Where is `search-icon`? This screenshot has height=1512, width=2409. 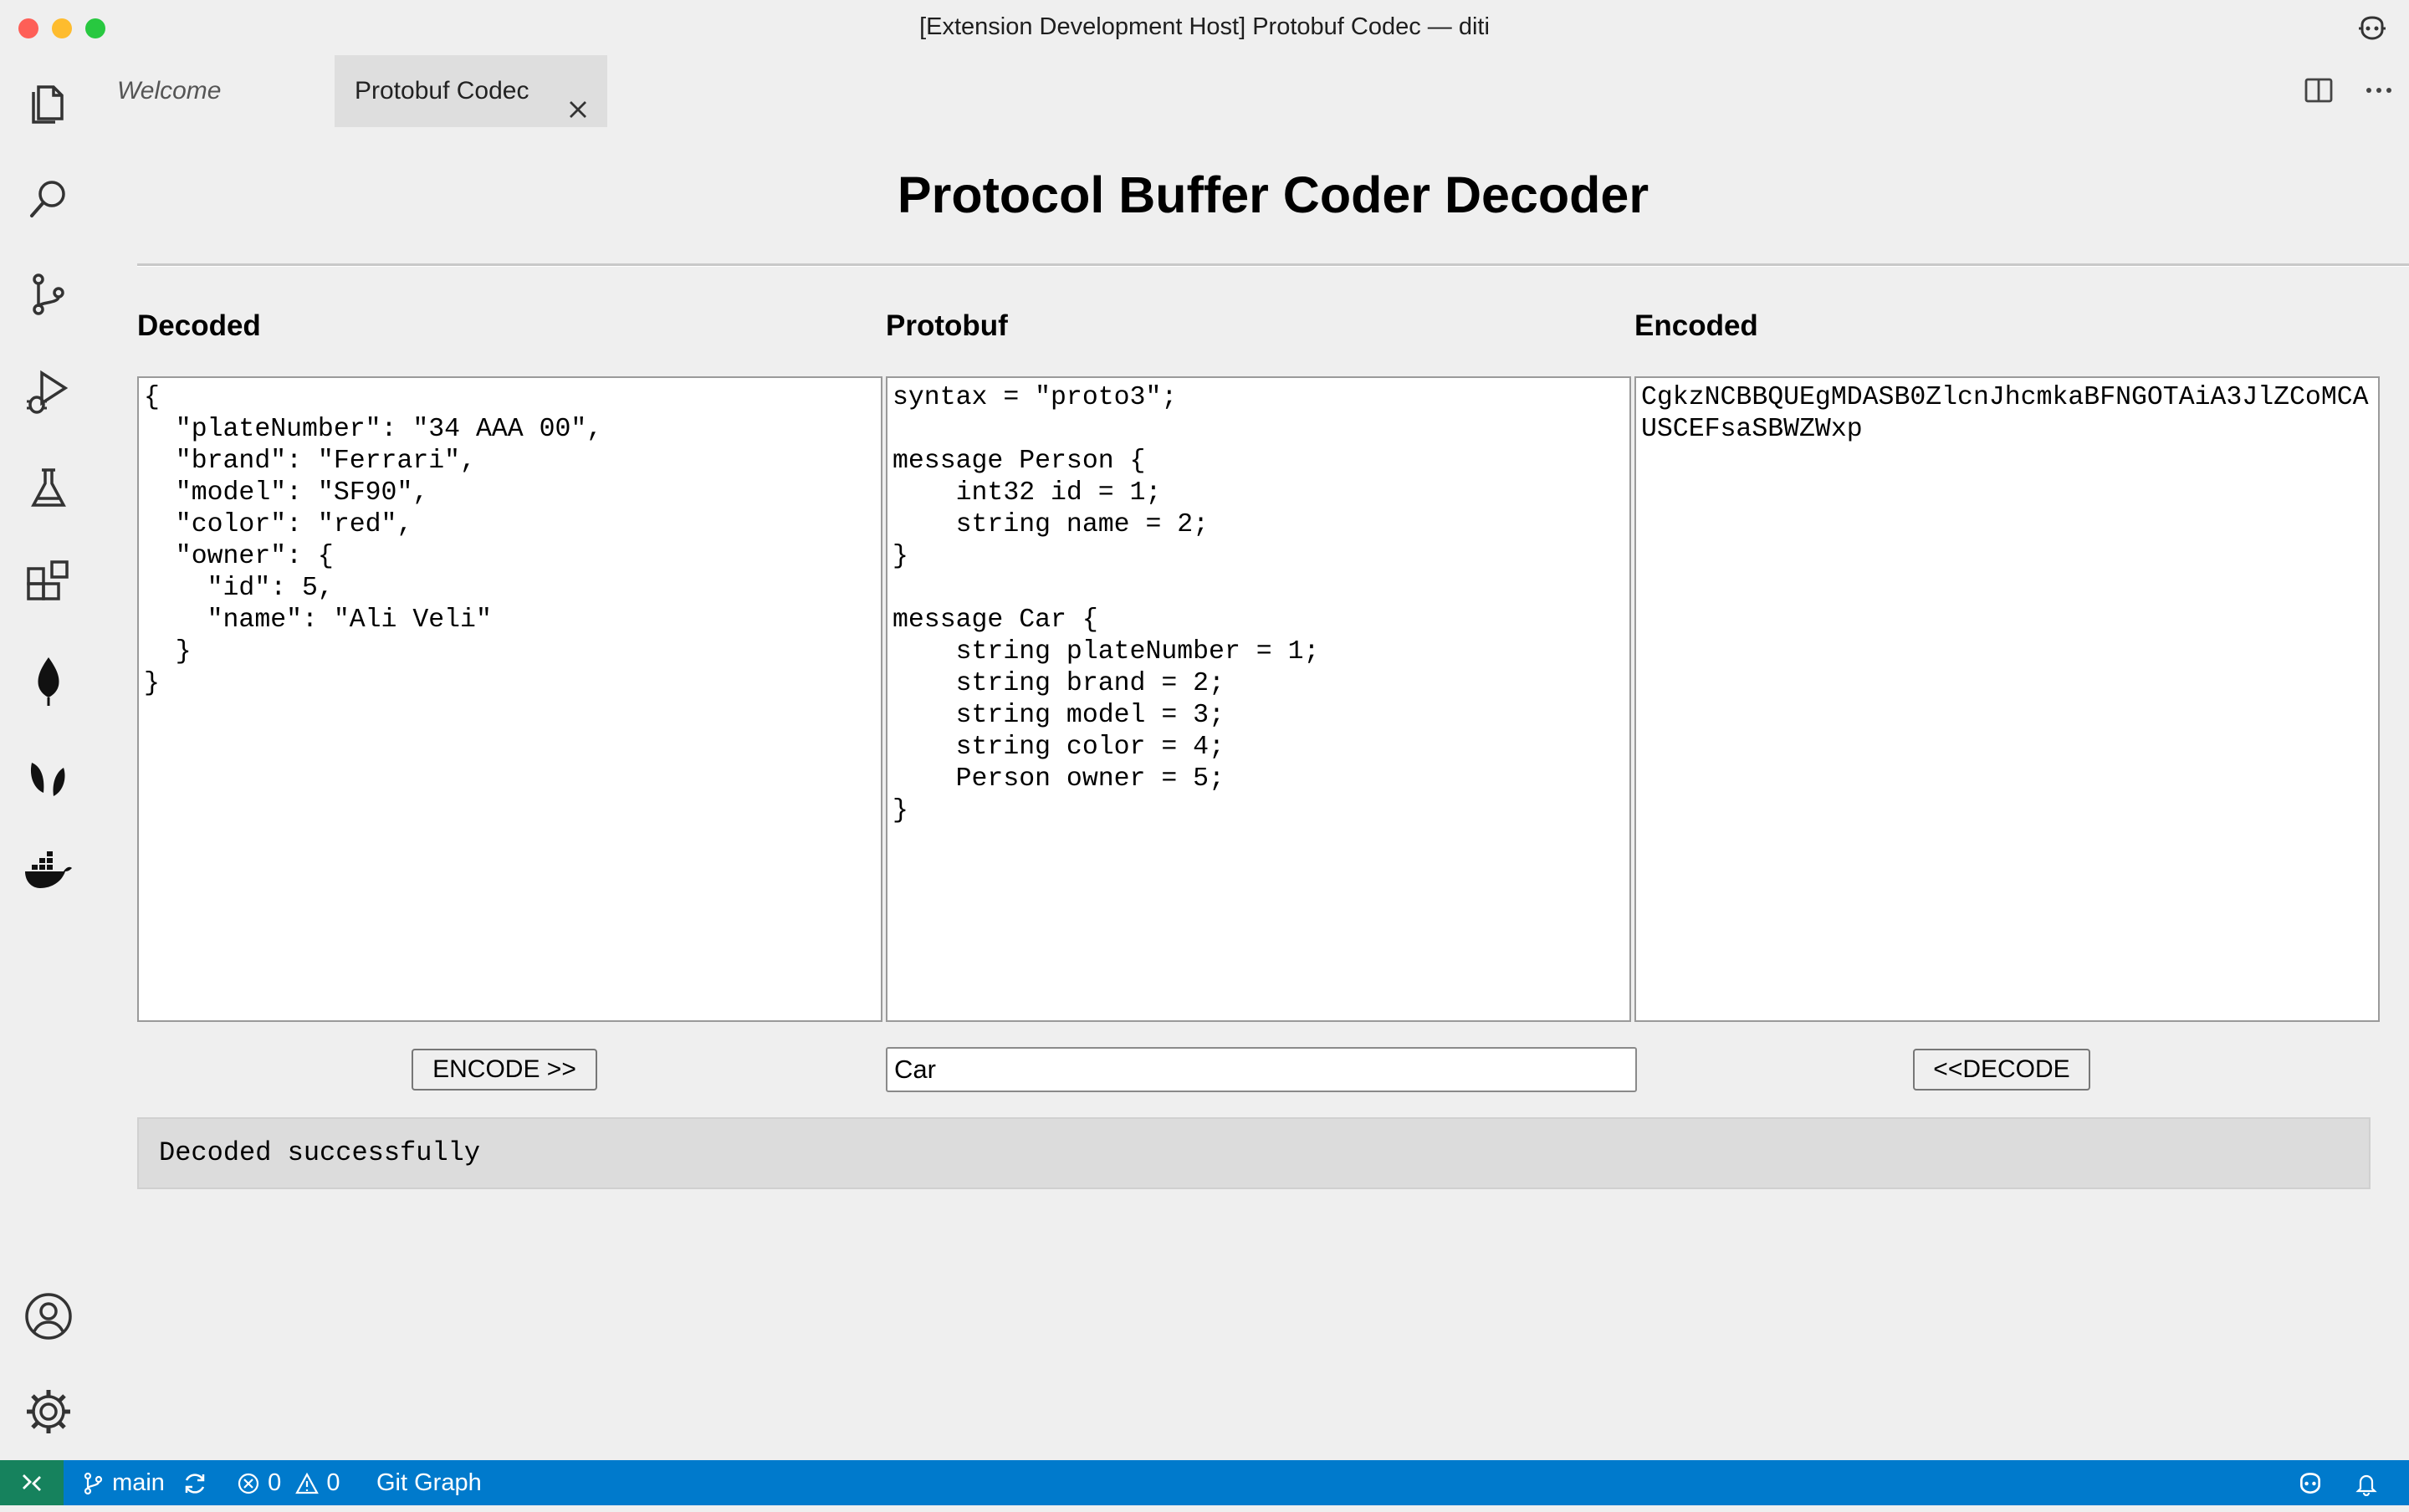 search-icon is located at coordinates (48, 199).